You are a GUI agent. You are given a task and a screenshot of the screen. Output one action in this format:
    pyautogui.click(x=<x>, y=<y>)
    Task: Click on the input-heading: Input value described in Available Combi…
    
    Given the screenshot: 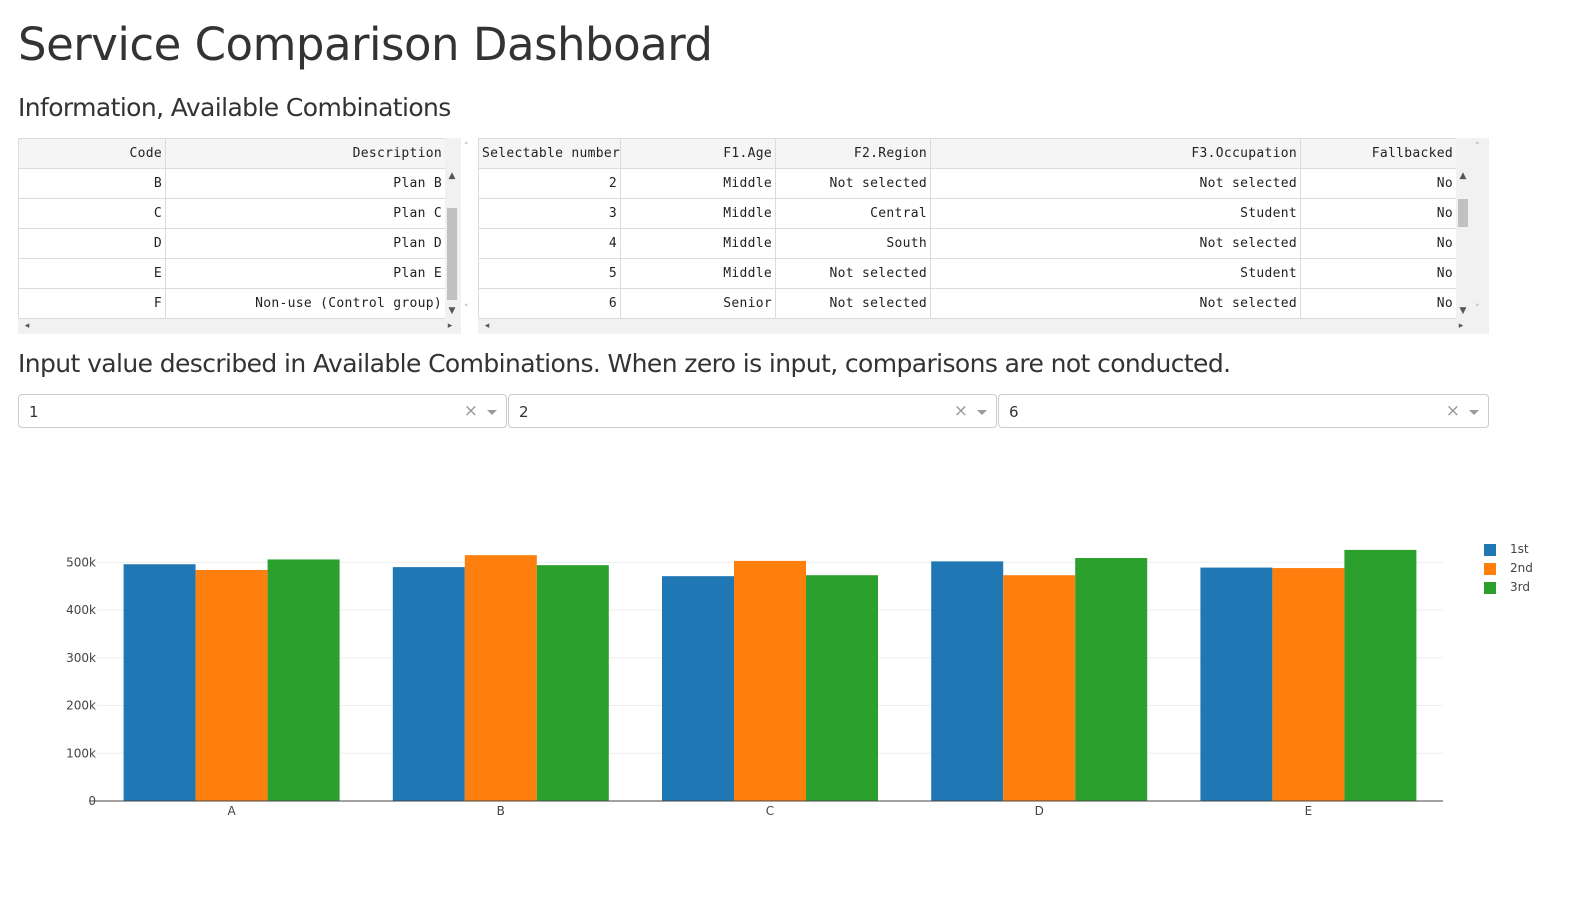 What is the action you would take?
    pyautogui.click(x=624, y=363)
    